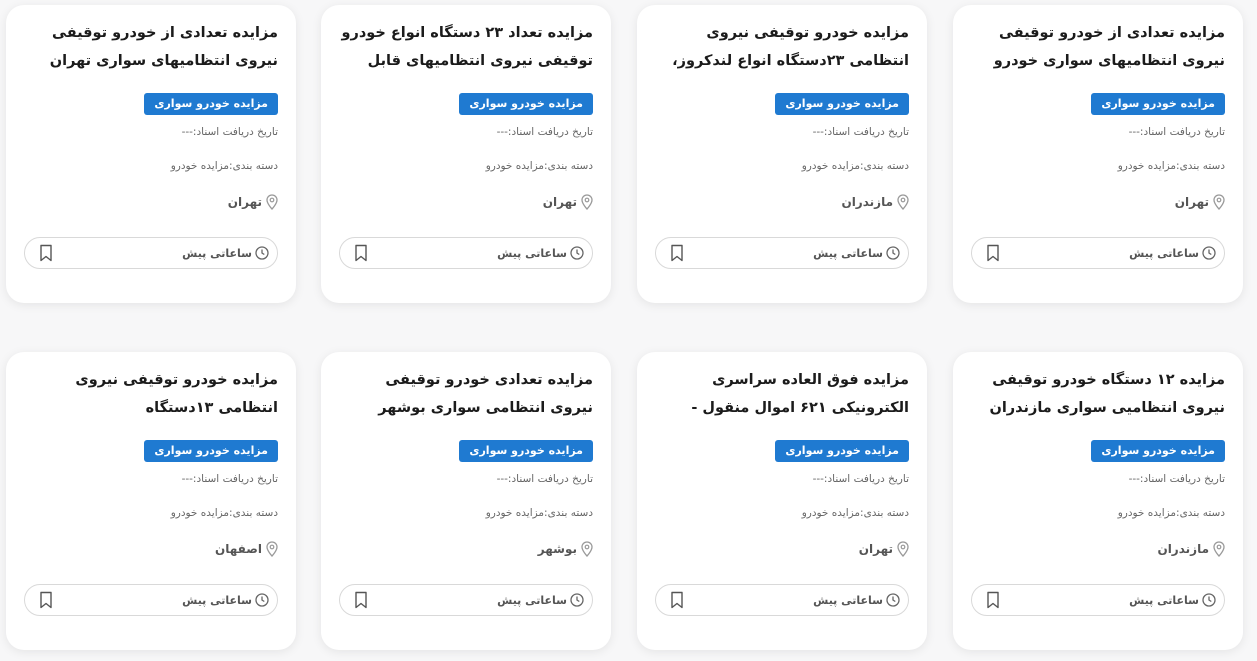 The height and width of the screenshot is (661, 1257). I want to click on location-label: اصفهان, so click(238, 549).